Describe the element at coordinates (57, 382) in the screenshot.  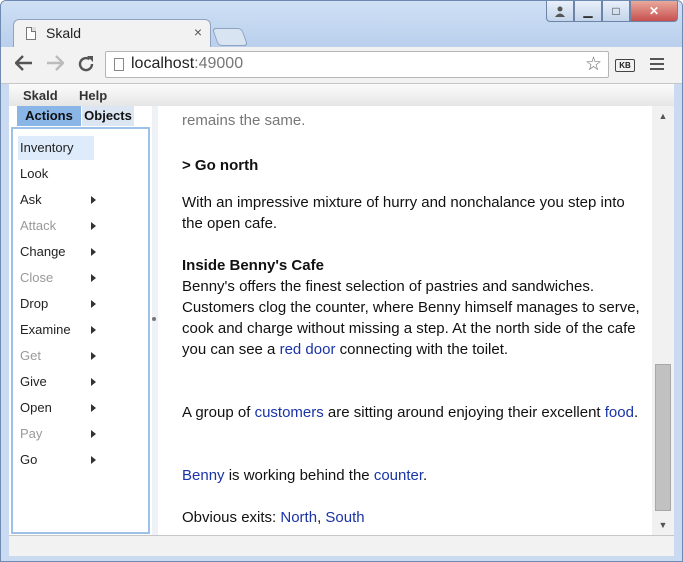
I see `action-give: Give` at that location.